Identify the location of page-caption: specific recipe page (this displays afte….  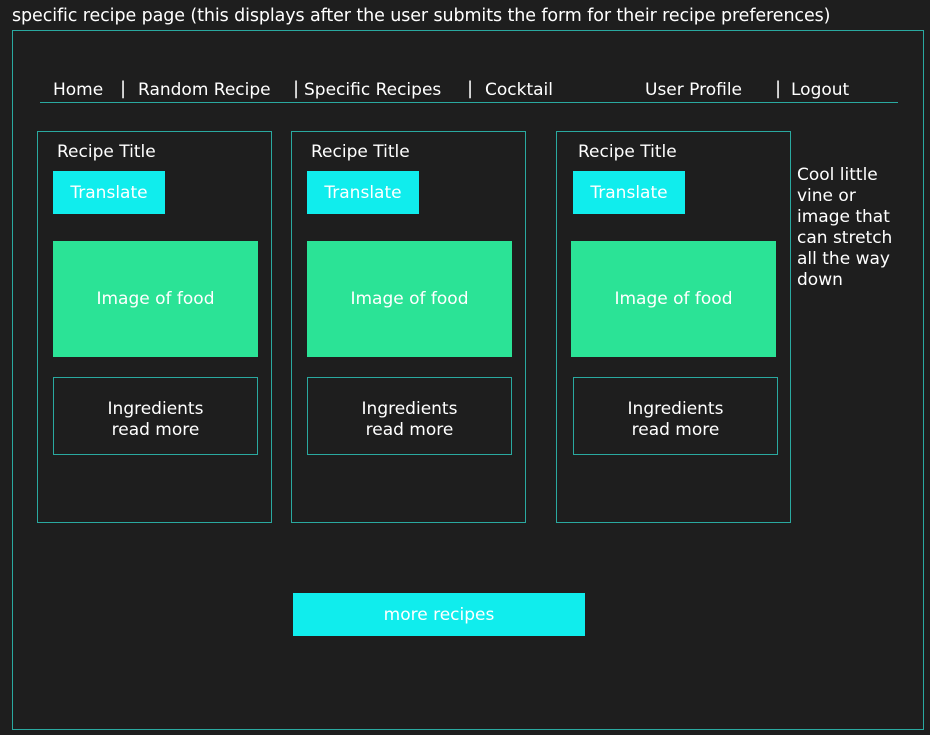
(421, 16).